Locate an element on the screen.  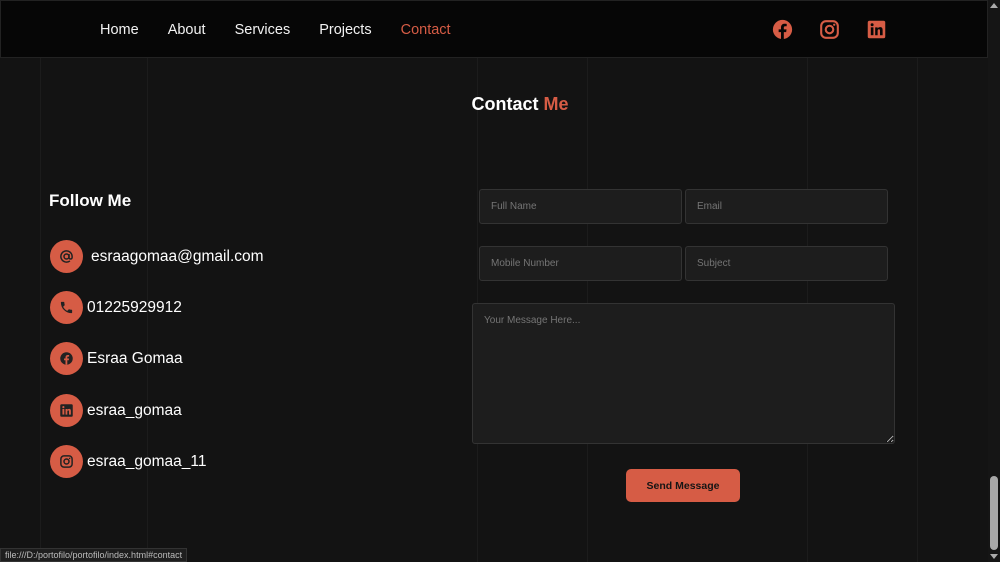
facebook-text: Esraa Gomaa is located at coordinates (135, 358).